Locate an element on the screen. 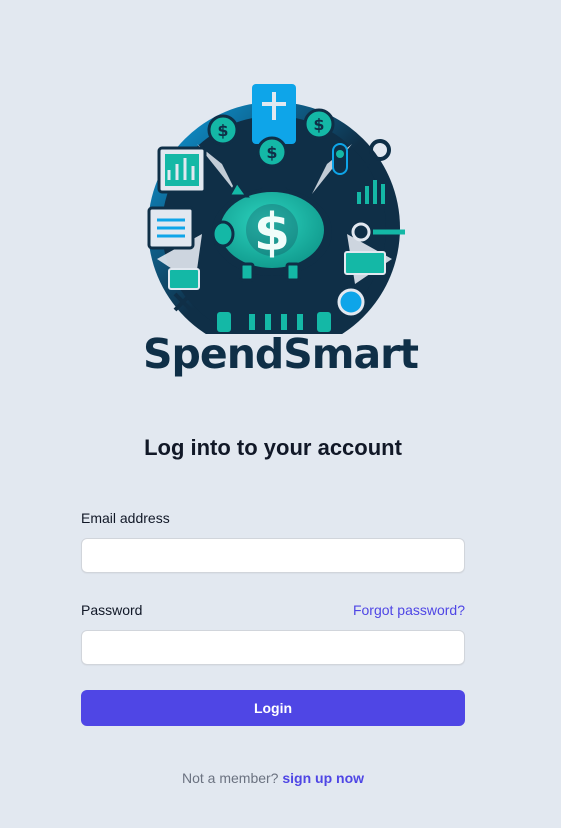 The height and width of the screenshot is (828, 561). page-title: Log into to your account is located at coordinates (273, 447).